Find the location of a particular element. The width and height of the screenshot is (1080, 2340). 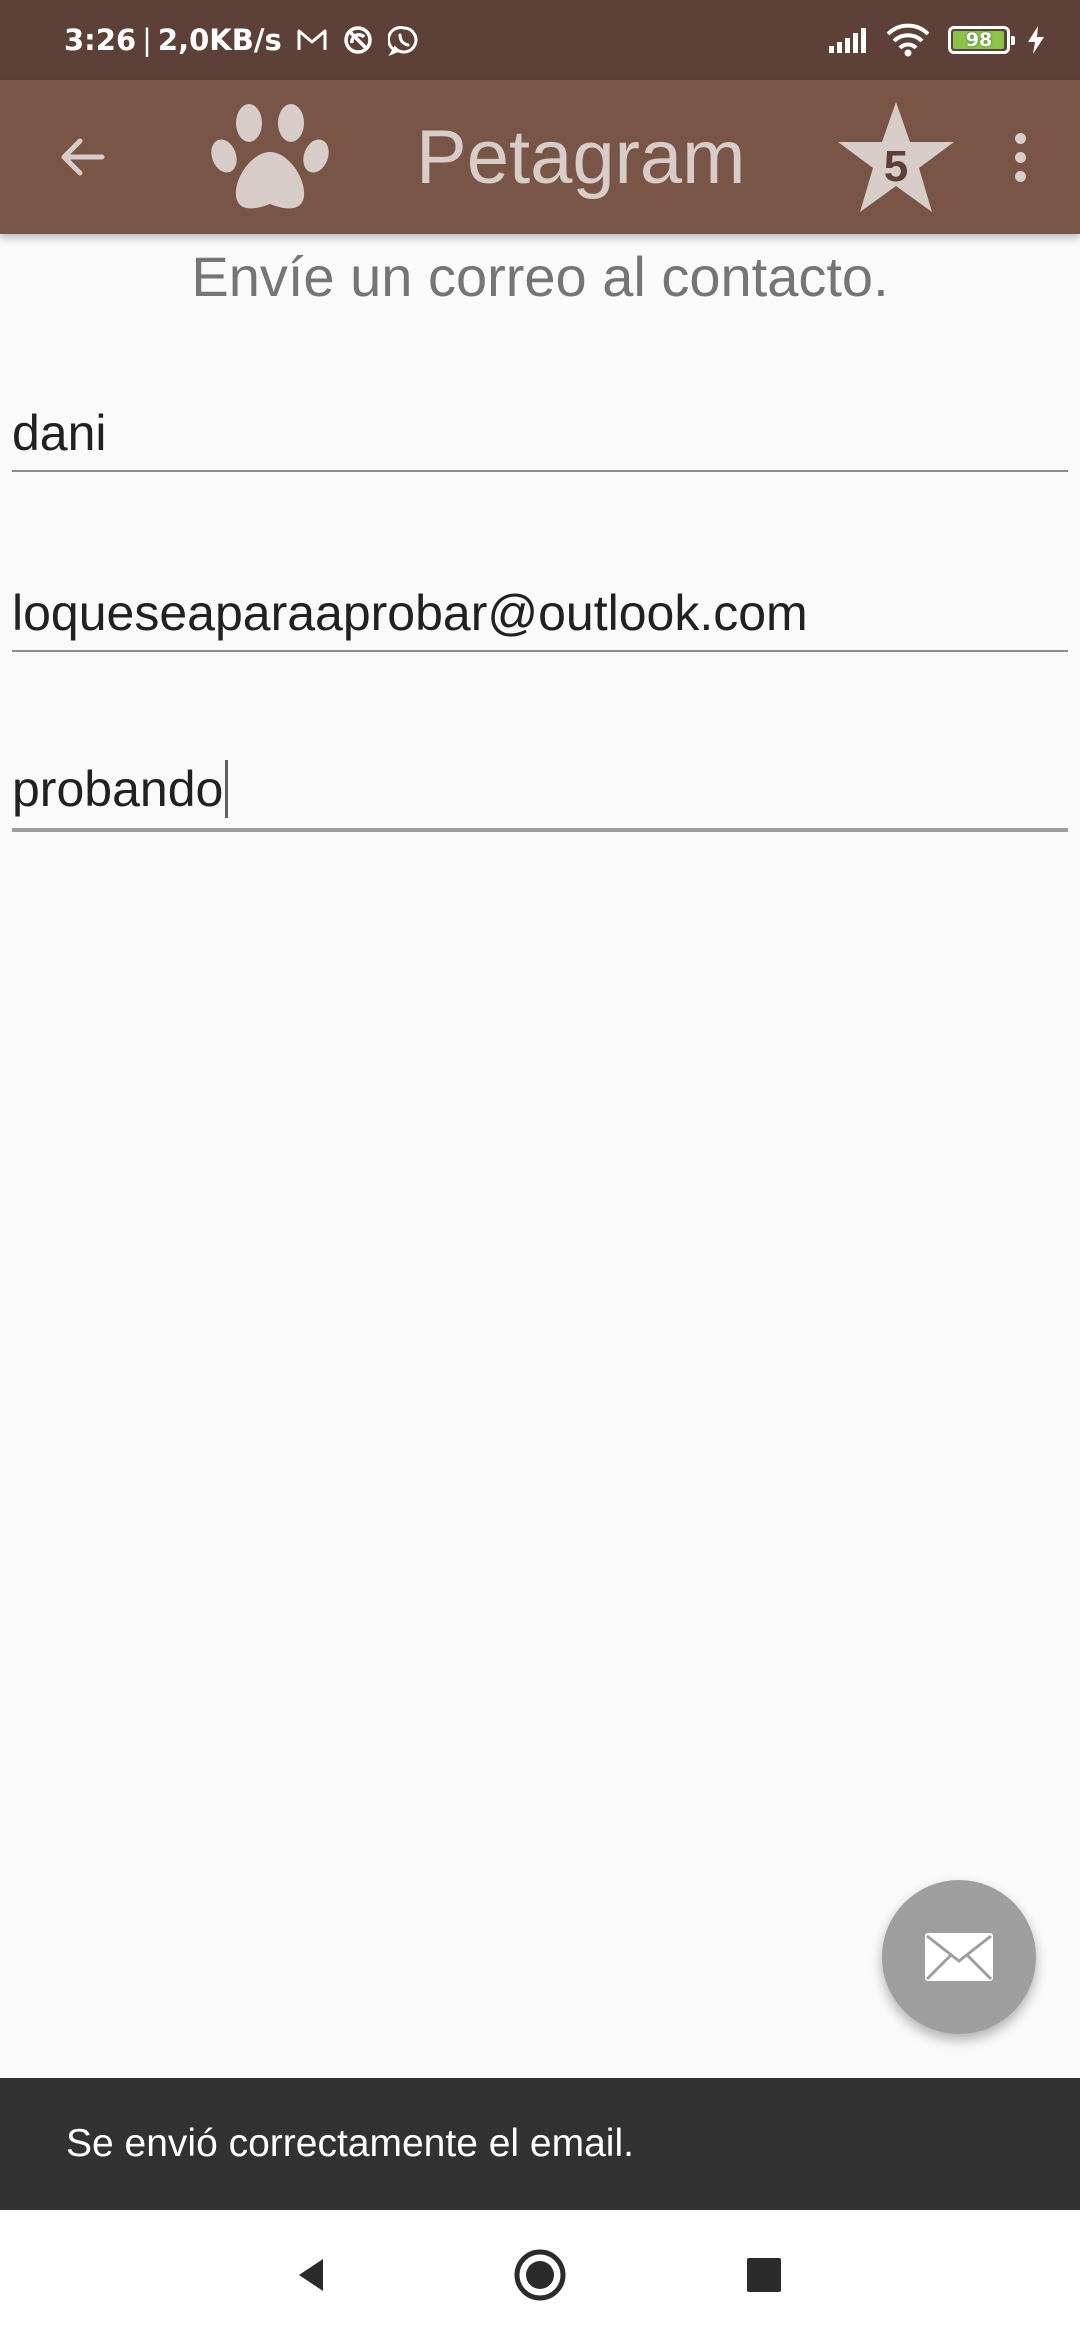

email-field-value: loqueseaparaaprobar@outlook.com is located at coordinates (410, 613).